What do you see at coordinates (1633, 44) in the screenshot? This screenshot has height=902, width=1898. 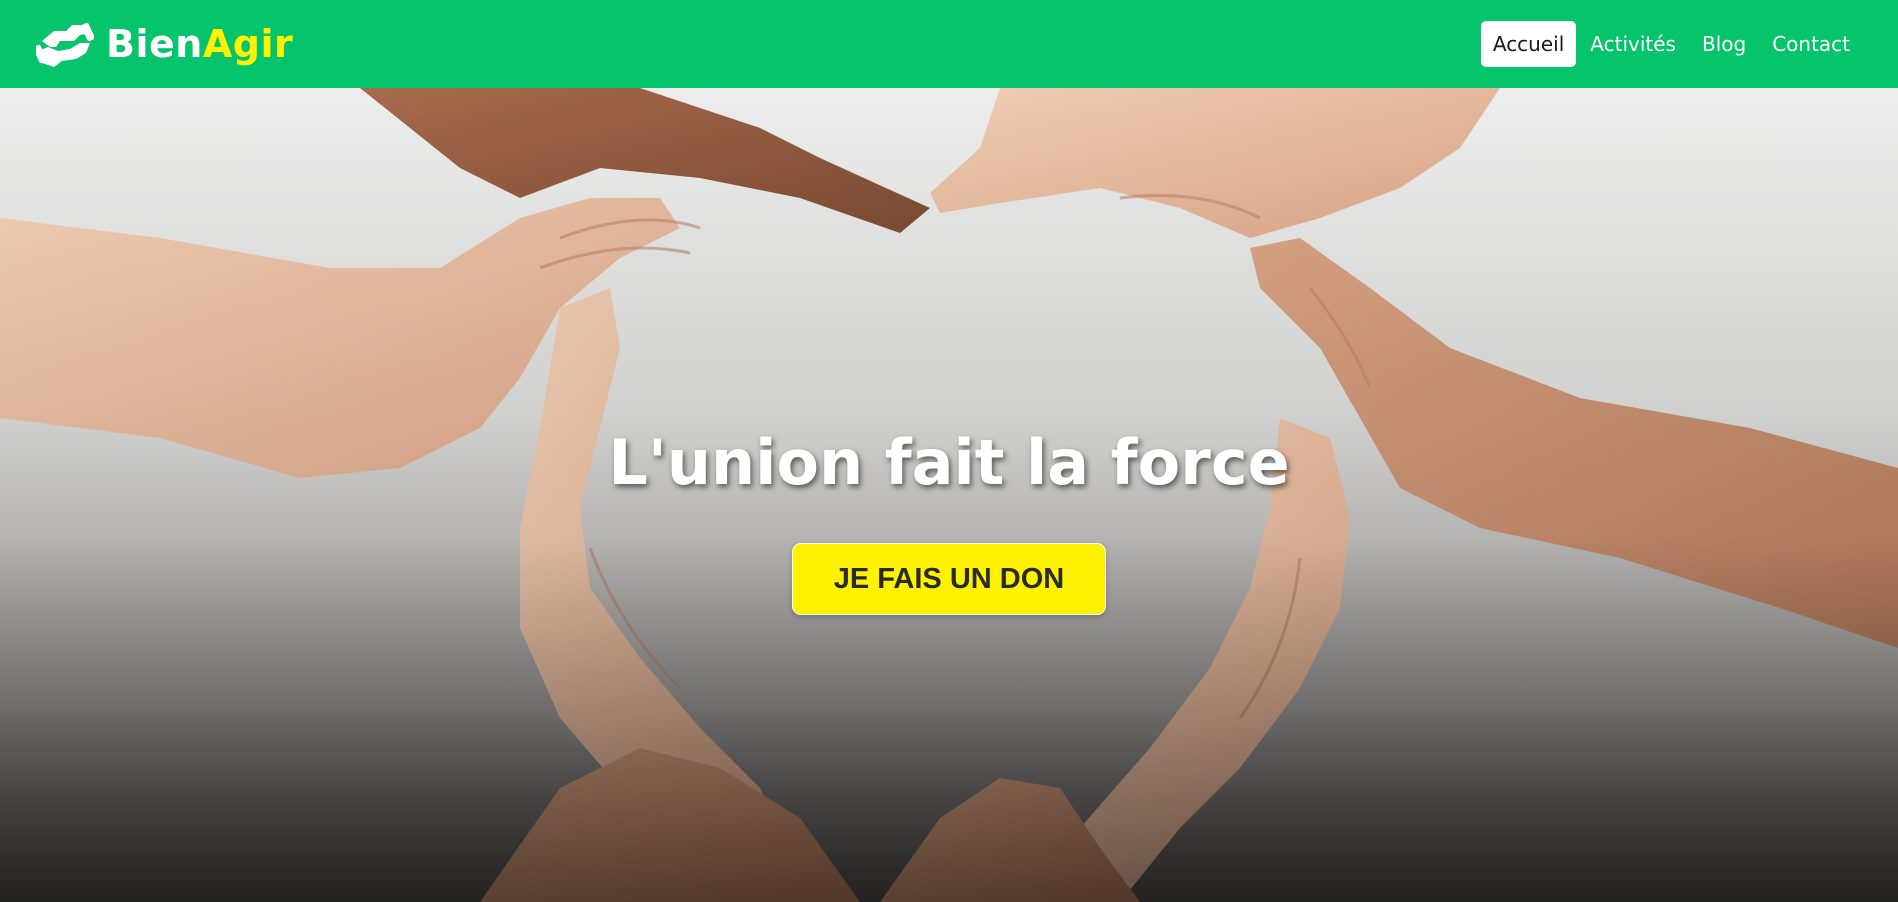 I see `nav-item-activites: Activités` at bounding box center [1633, 44].